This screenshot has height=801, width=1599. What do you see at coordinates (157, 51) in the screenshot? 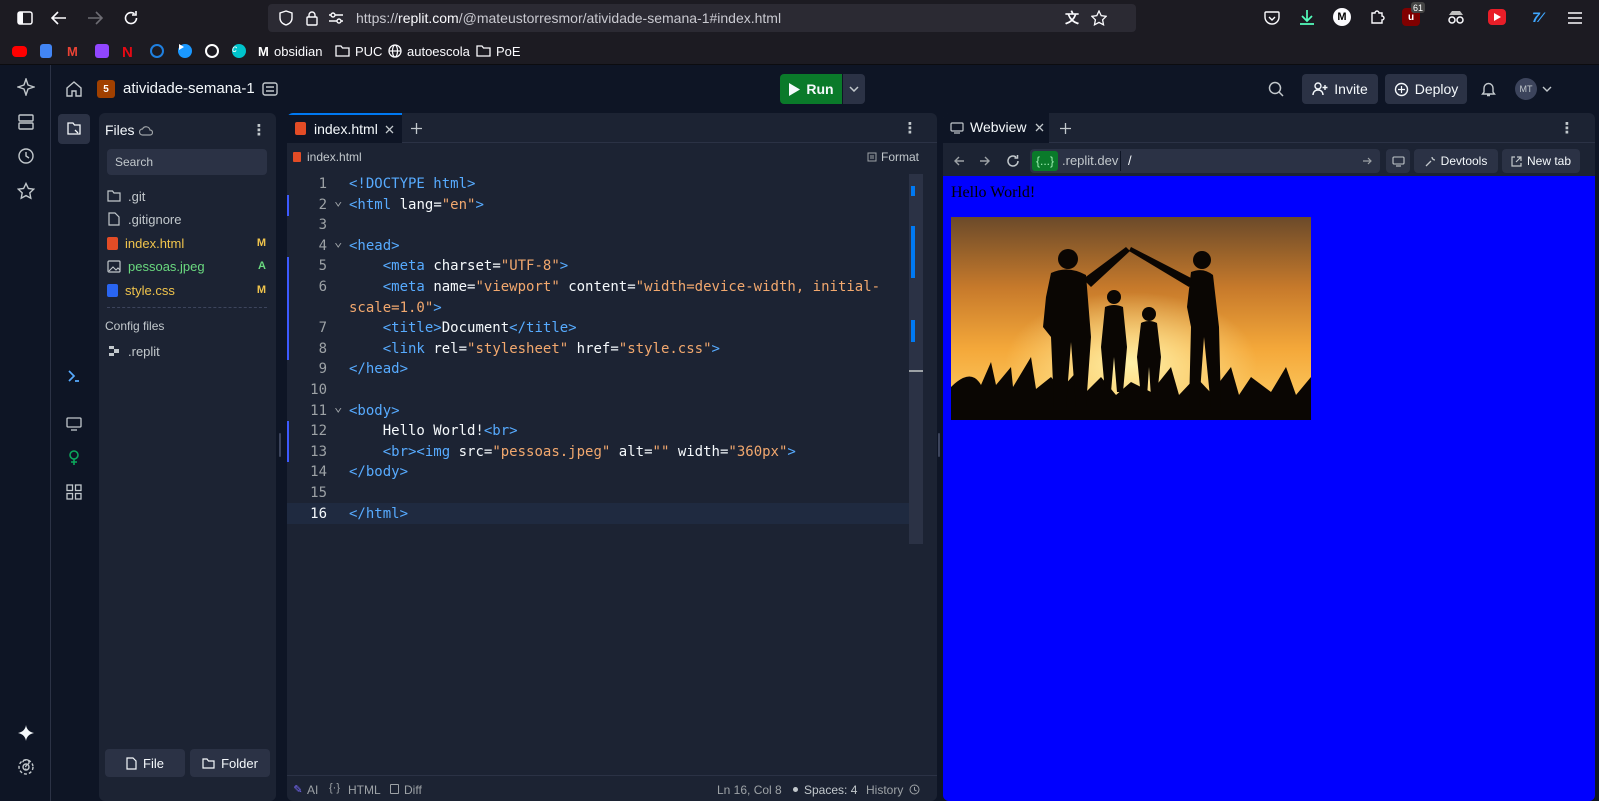
I see `bookmark-disney` at bounding box center [157, 51].